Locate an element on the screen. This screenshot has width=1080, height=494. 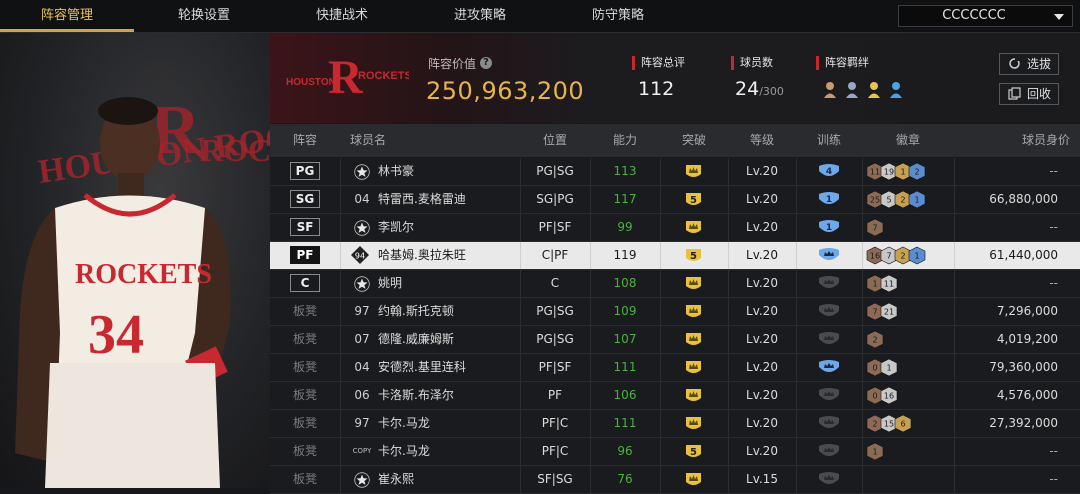
table-row: PF 94 哈基姆.奥拉朱旺 C|PF 119 5 Lv.20 16 7 2 1 61,440,000 is located at coordinates (675, 256).